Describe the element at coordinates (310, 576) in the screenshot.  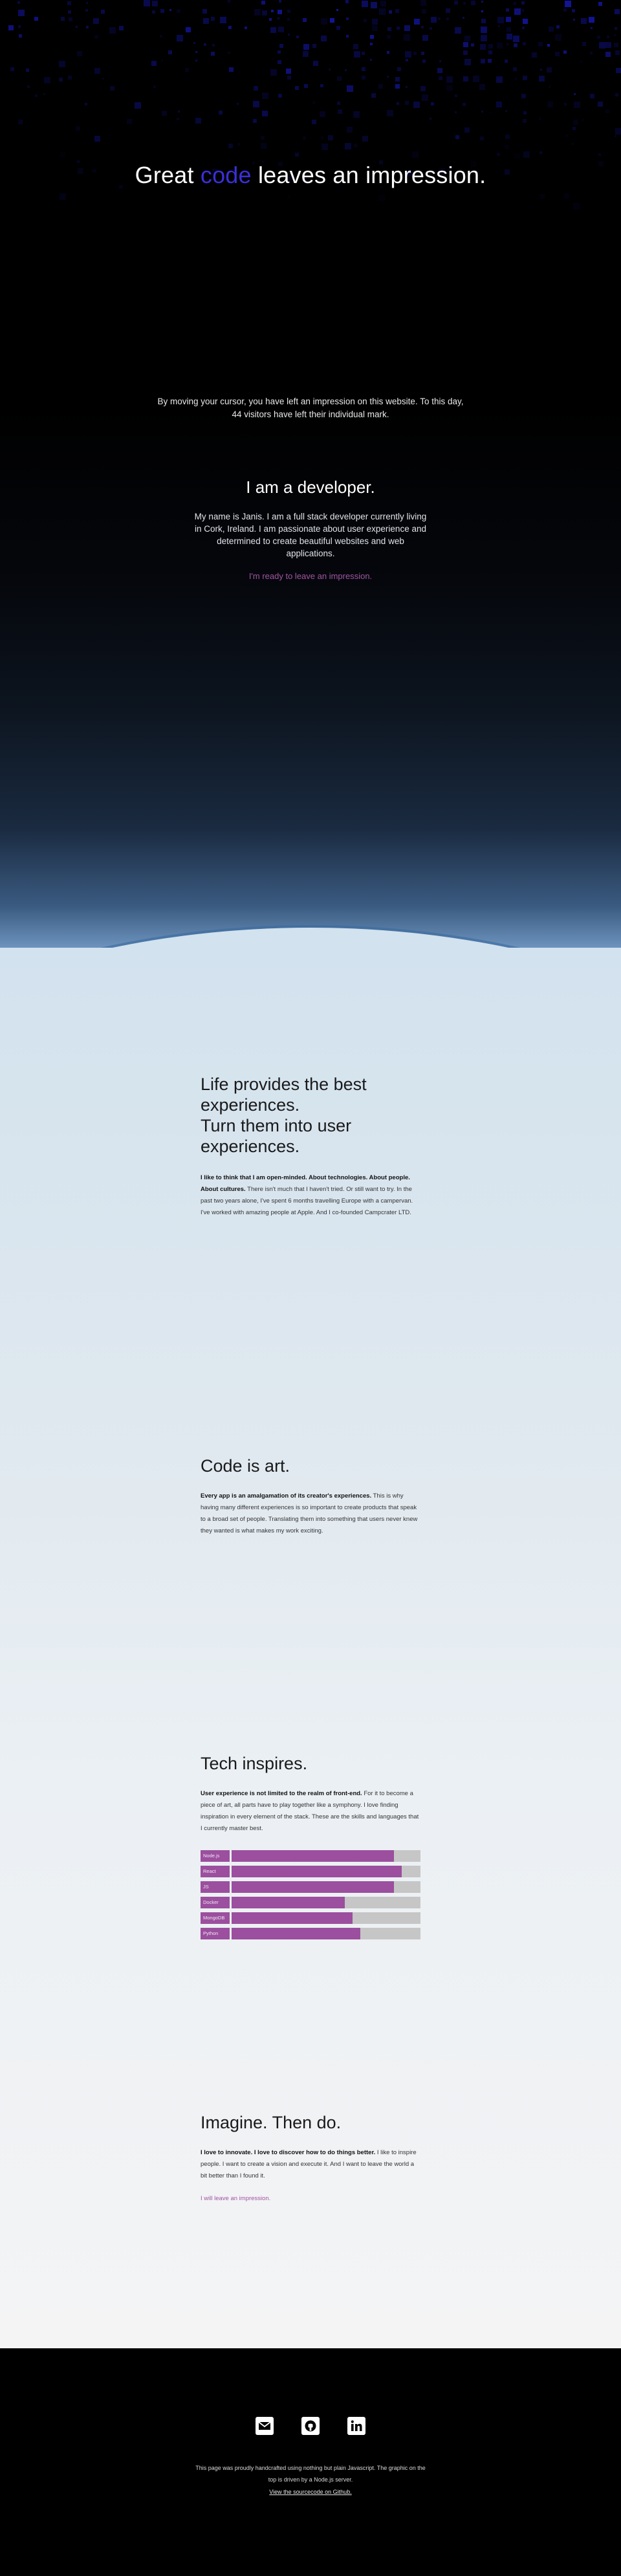
I see `leave-impression-link: I'm ready to leave an impression.` at that location.